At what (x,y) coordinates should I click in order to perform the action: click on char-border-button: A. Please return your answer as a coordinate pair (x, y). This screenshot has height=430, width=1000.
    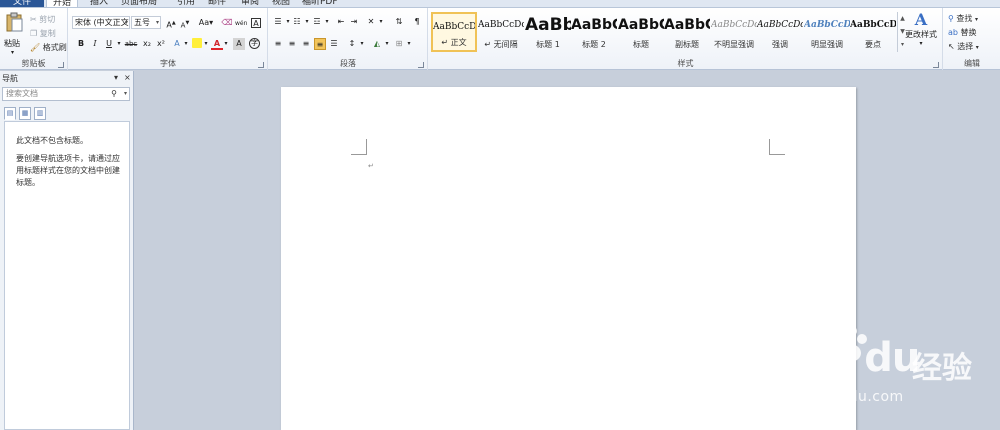
    Looking at the image, I should click on (256, 23).